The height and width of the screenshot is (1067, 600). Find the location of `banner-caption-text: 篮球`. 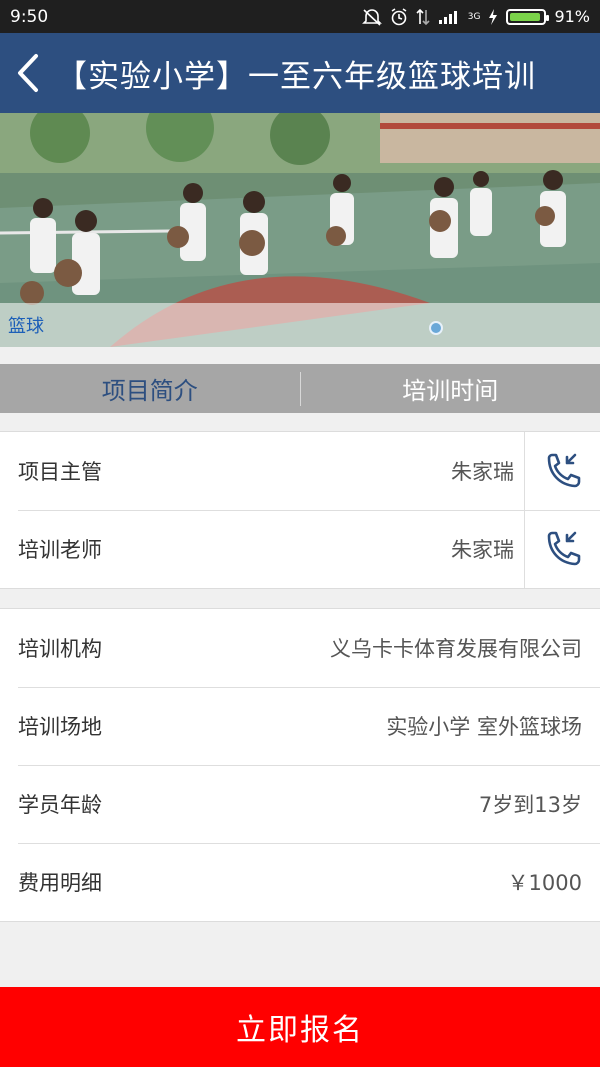

banner-caption-text: 篮球 is located at coordinates (26, 326).